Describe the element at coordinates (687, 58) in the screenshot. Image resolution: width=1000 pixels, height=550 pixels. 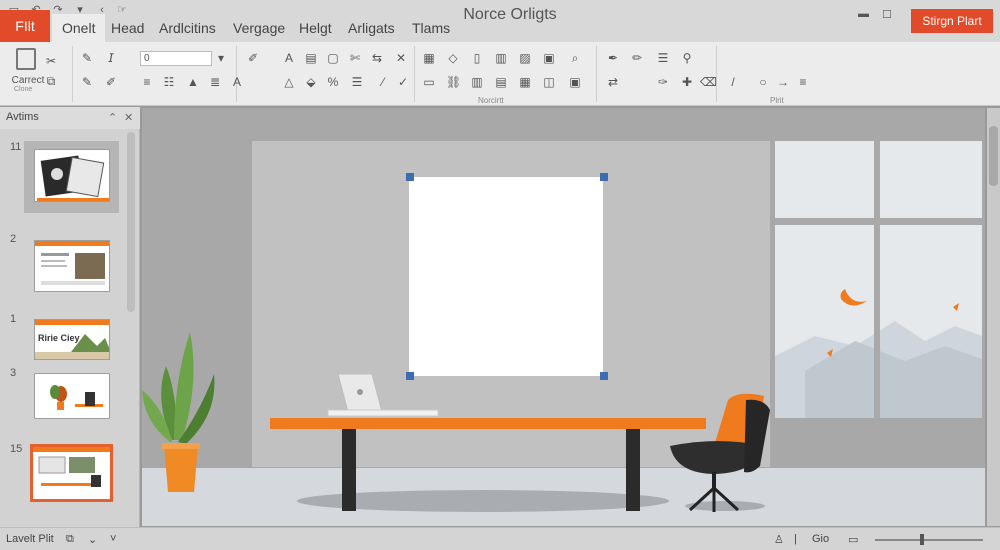
I see `link-icon: ⚲` at that location.